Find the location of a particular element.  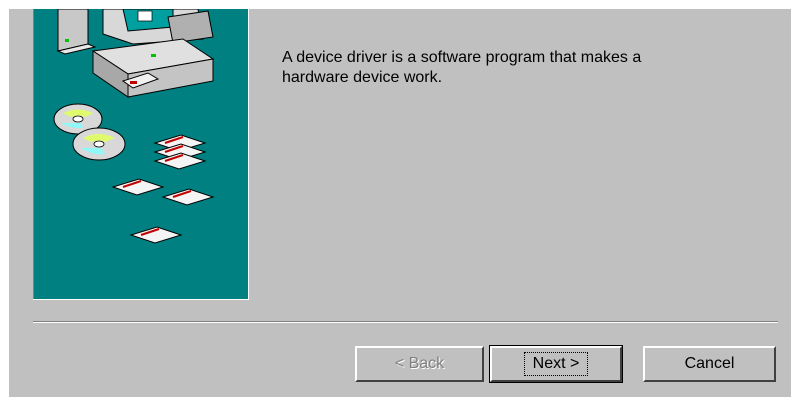

cancel-button-label: Cancel is located at coordinates (709, 363).